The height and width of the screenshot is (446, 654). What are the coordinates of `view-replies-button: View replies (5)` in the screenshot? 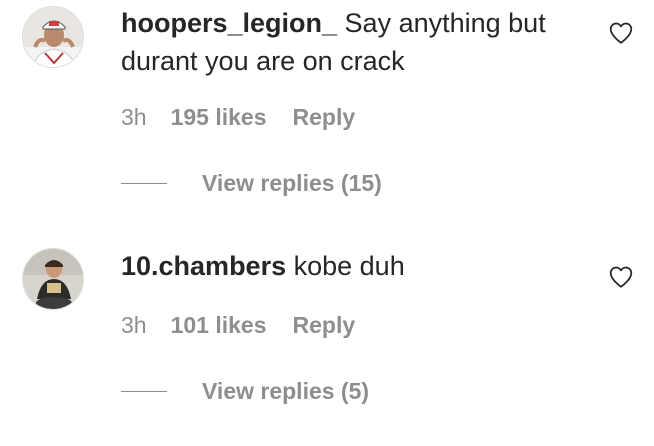 It's located at (245, 391).